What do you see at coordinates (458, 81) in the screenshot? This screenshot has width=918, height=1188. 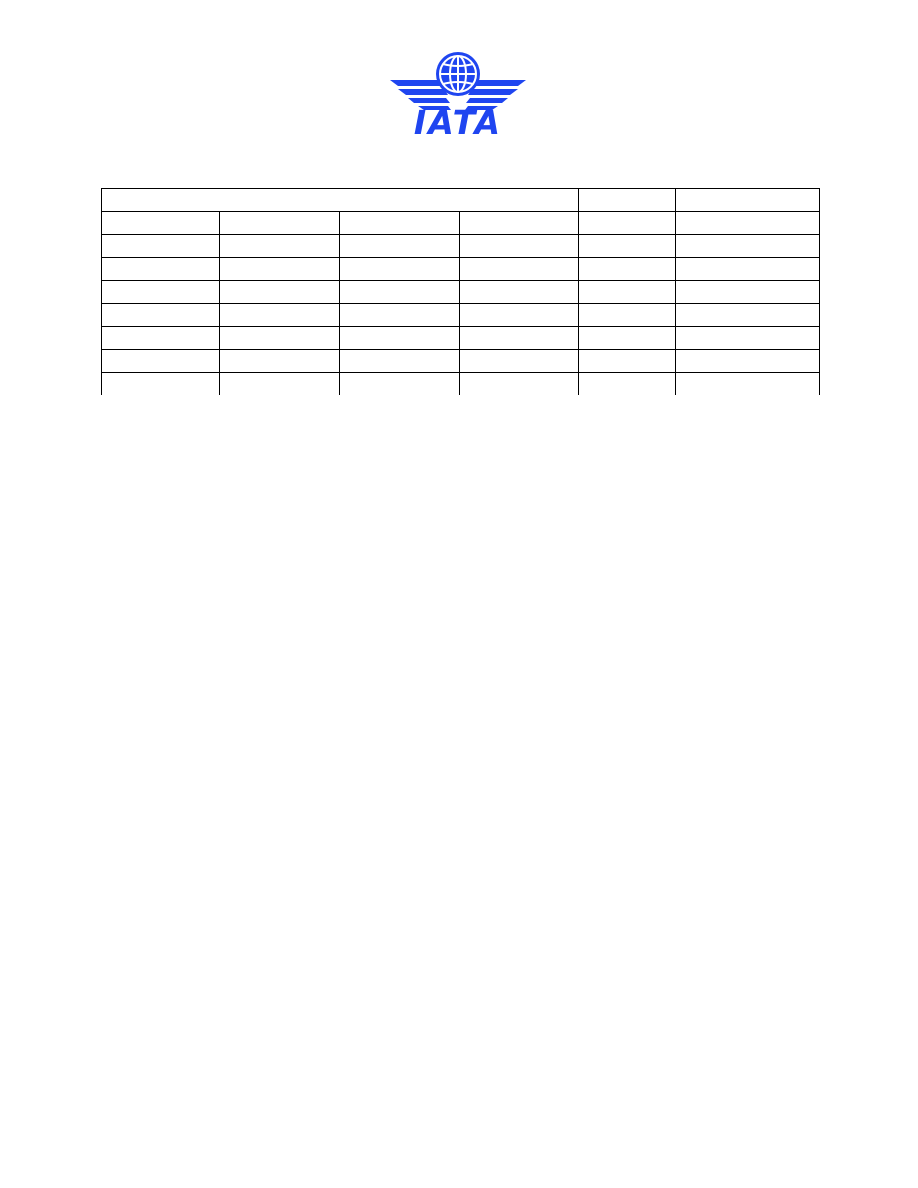 I see `globe-wings-icon` at bounding box center [458, 81].